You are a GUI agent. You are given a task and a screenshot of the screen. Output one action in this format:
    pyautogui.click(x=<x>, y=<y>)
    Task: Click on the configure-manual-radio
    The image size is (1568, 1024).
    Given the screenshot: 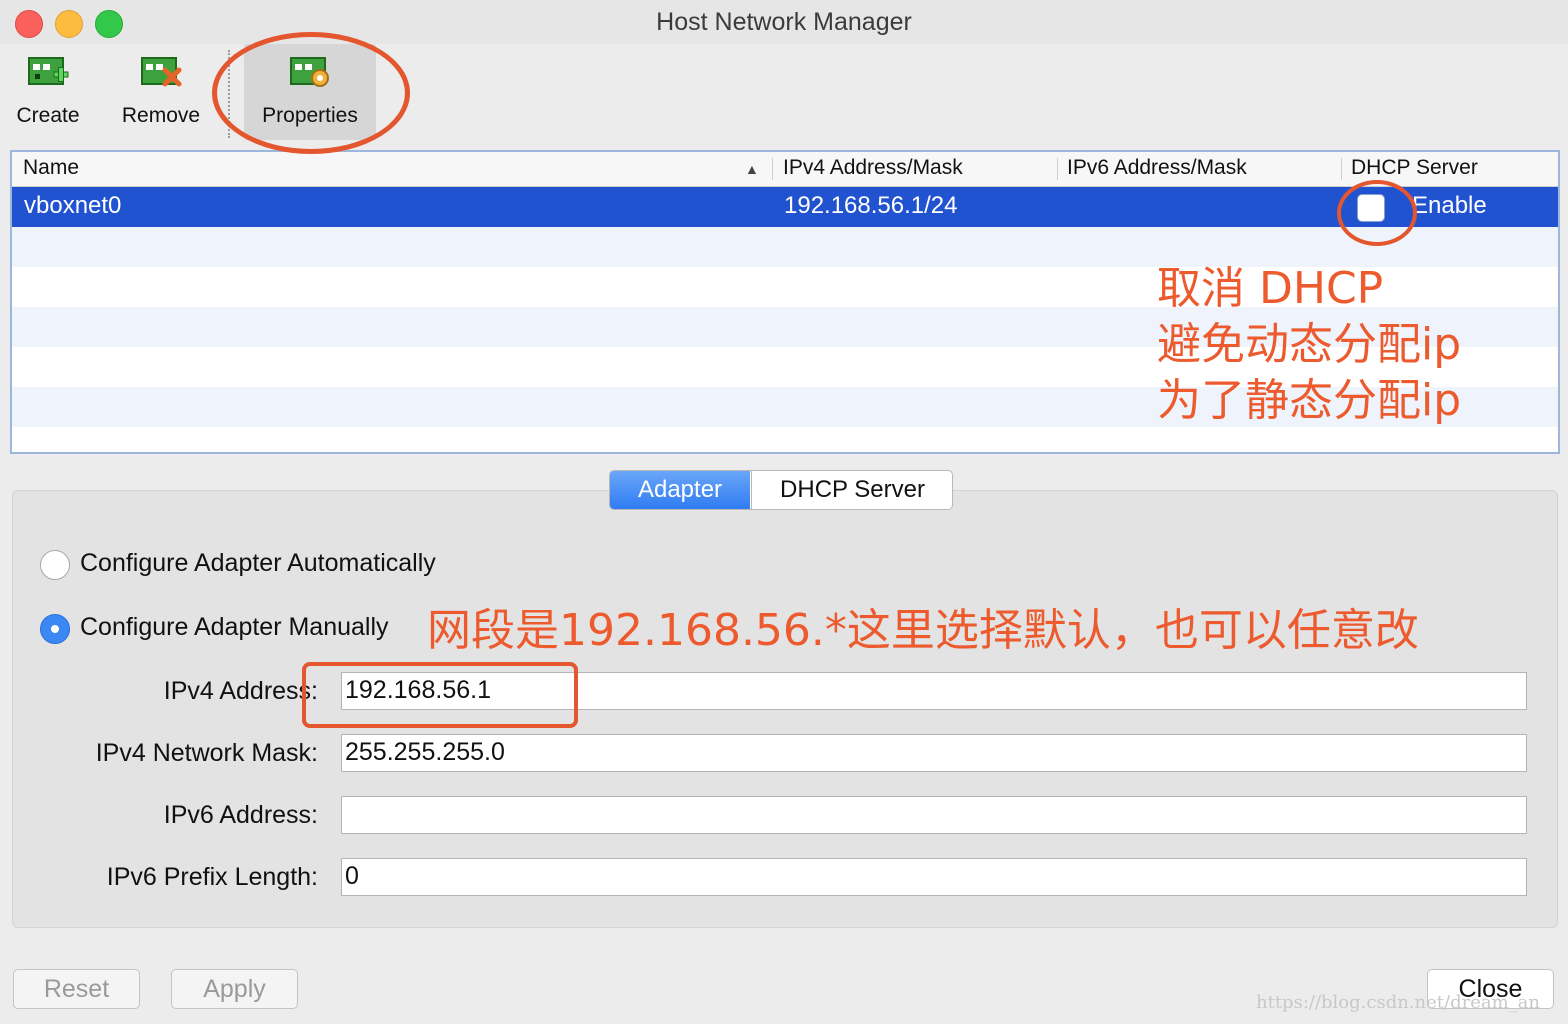 What is the action you would take?
    pyautogui.click(x=55, y=629)
    